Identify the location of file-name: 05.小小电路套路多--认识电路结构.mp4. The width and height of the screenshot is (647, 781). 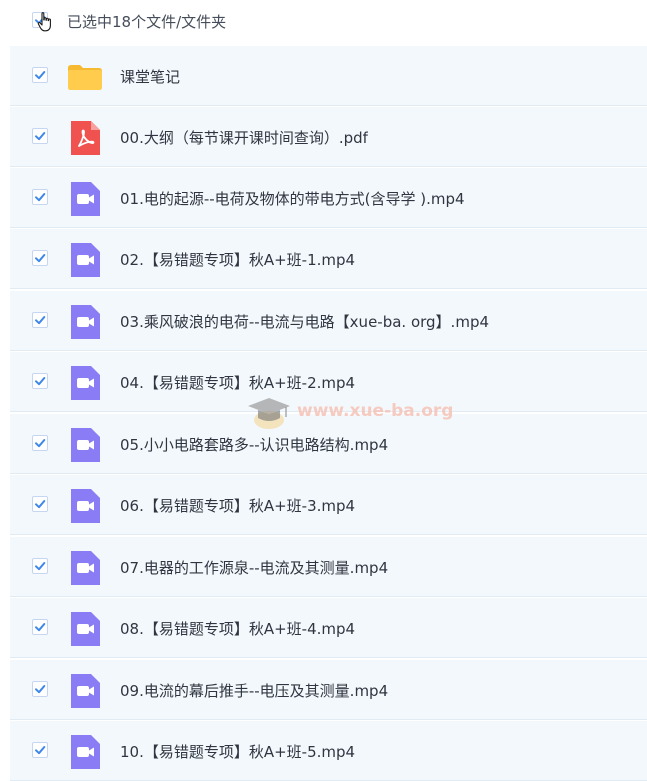
(254, 444).